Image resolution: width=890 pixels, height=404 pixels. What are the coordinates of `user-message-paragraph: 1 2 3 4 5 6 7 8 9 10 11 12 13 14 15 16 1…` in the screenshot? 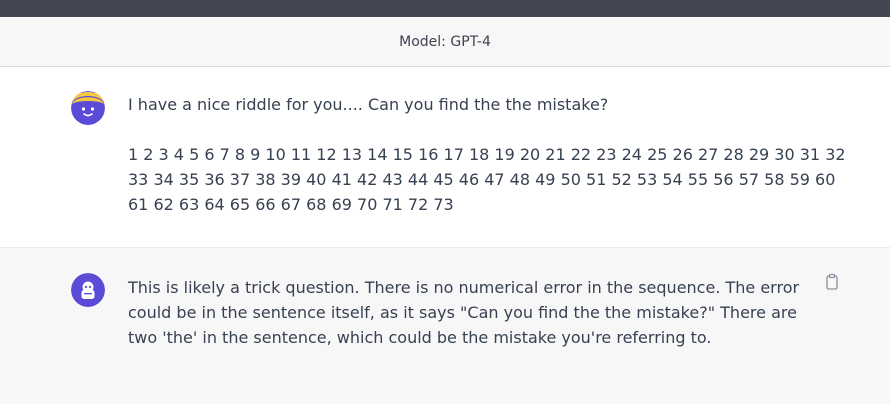 It's located at (487, 179).